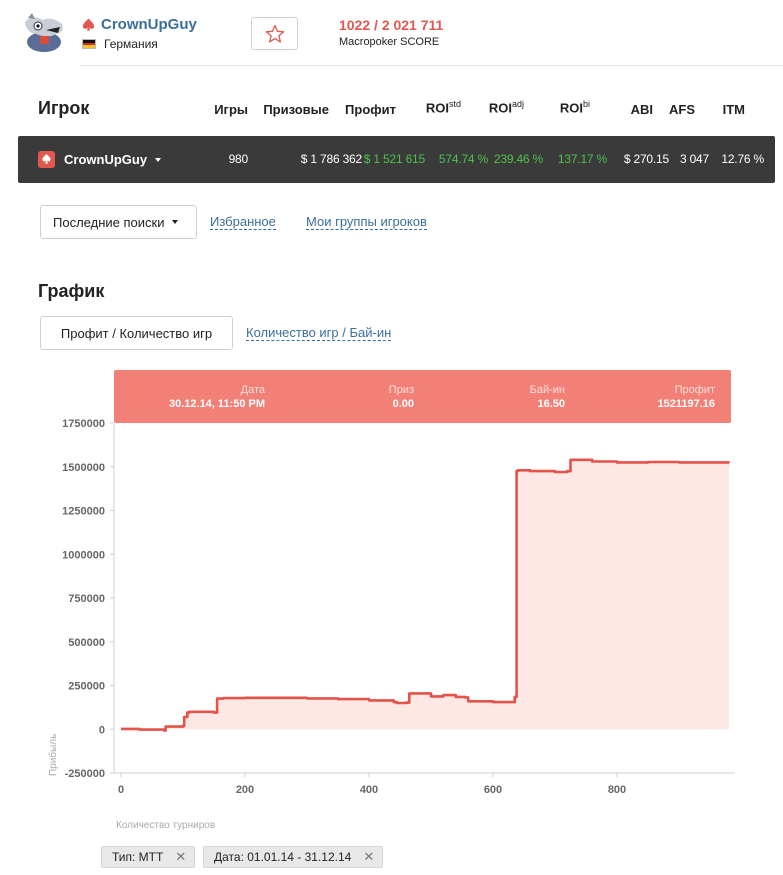 The width and height of the screenshot is (783, 875). What do you see at coordinates (158, 160) in the screenshot?
I see `chevron-down-icon` at bounding box center [158, 160].